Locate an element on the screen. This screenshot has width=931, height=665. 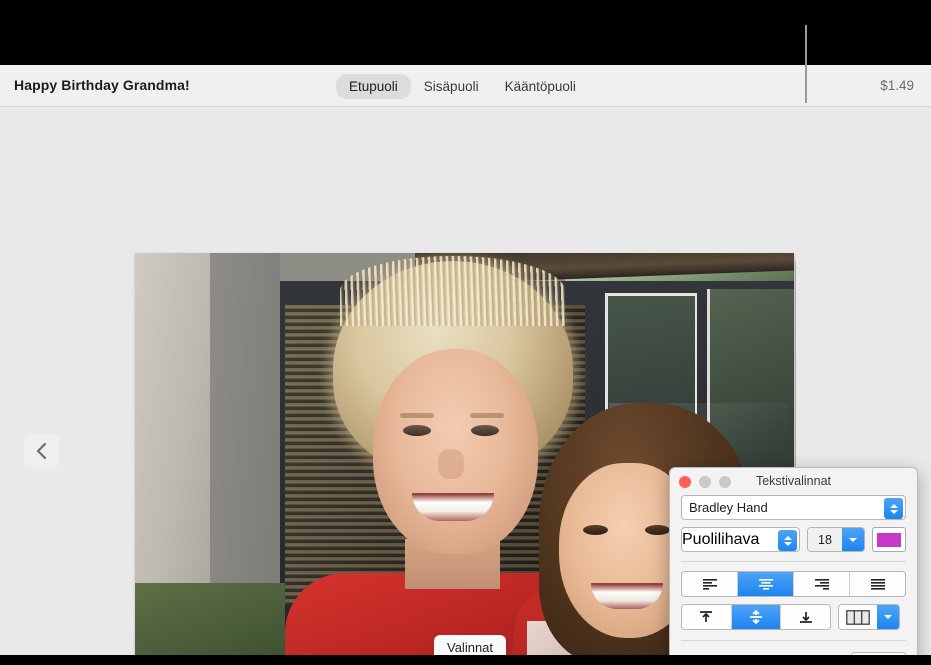
font-family-stepper-icon is located at coordinates (893, 508).